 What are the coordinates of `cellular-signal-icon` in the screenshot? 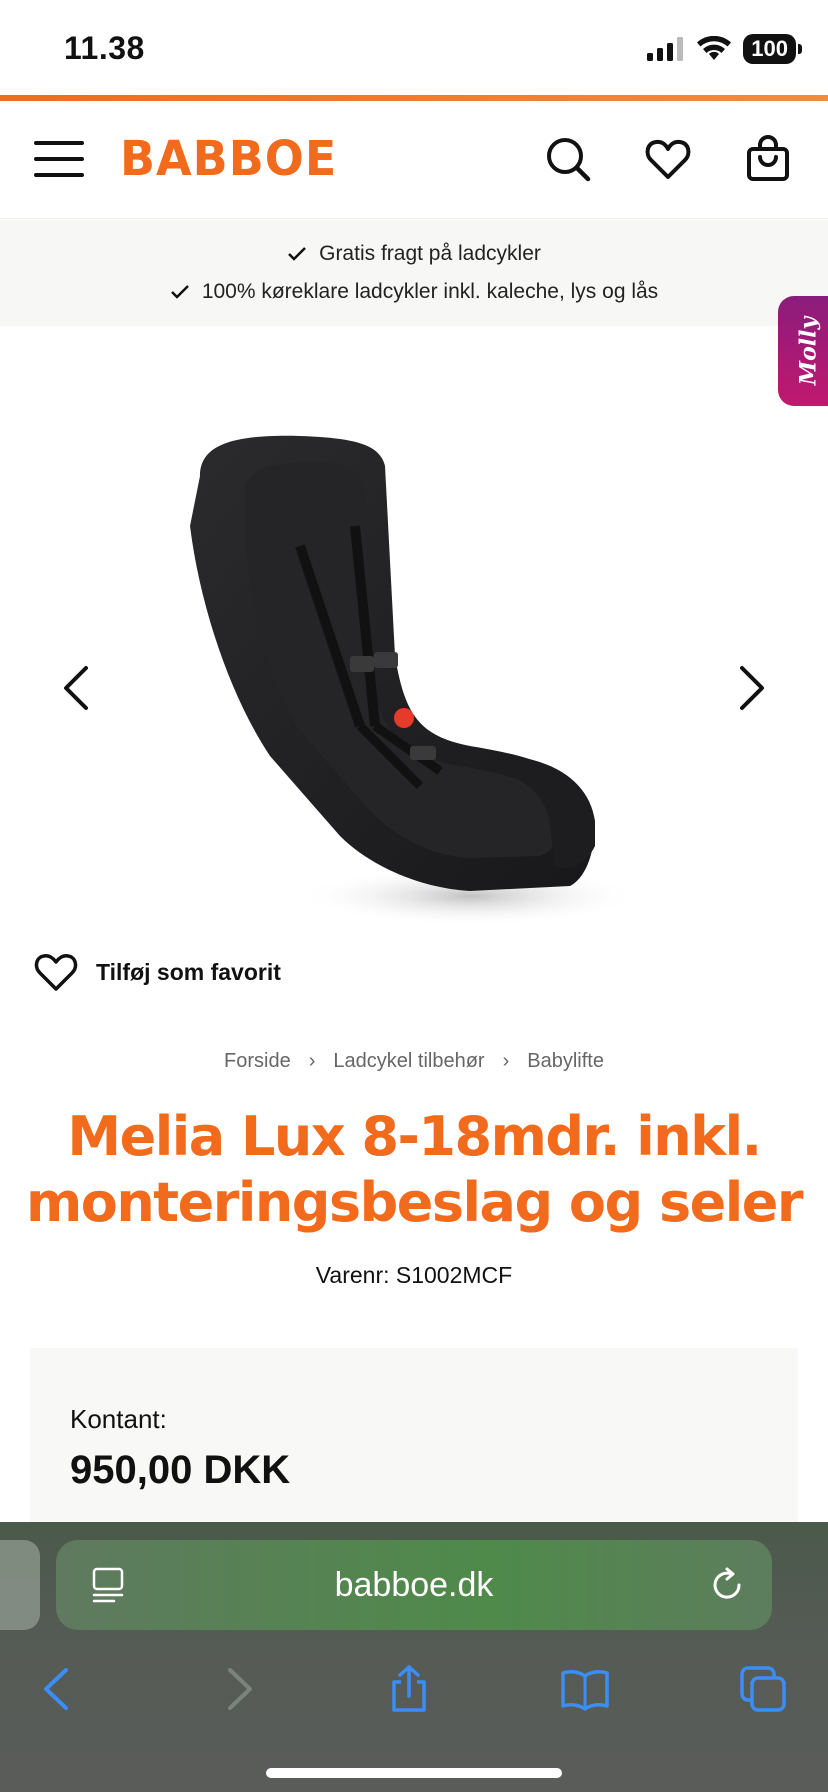 It's located at (665, 49).